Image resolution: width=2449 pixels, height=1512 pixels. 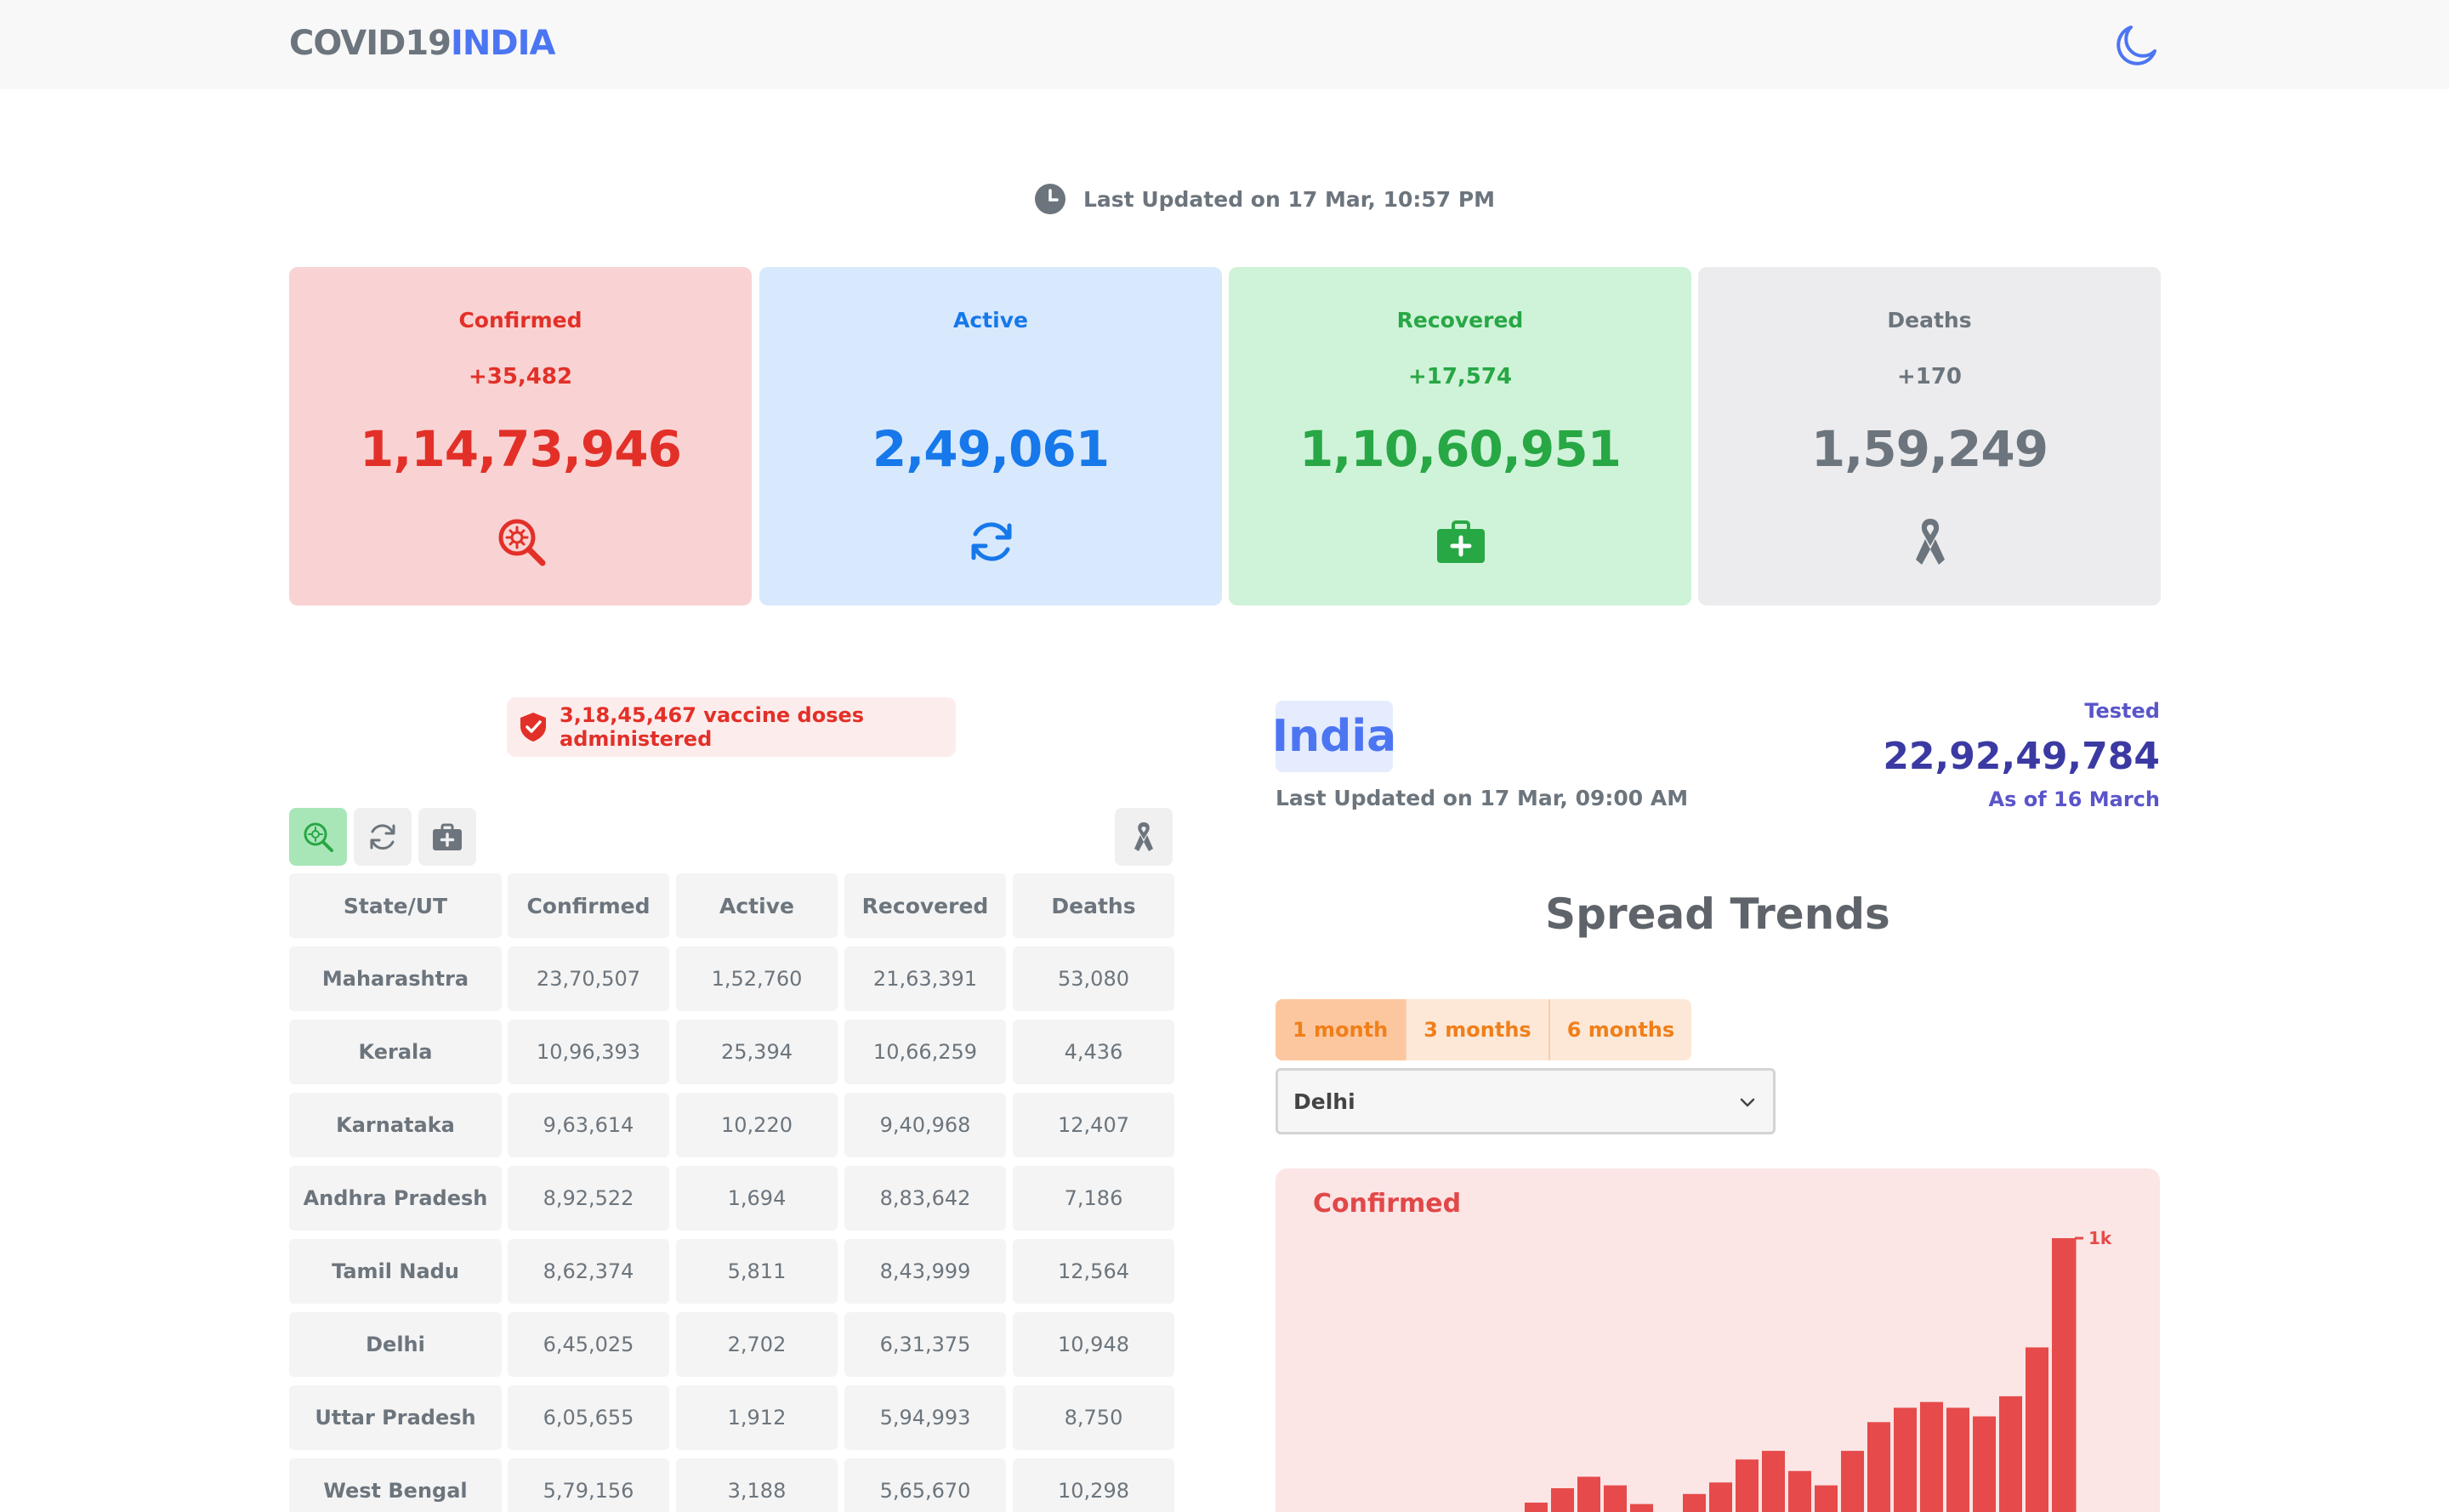 What do you see at coordinates (1341, 1029) in the screenshot?
I see `tab-1-month: 1 month` at bounding box center [1341, 1029].